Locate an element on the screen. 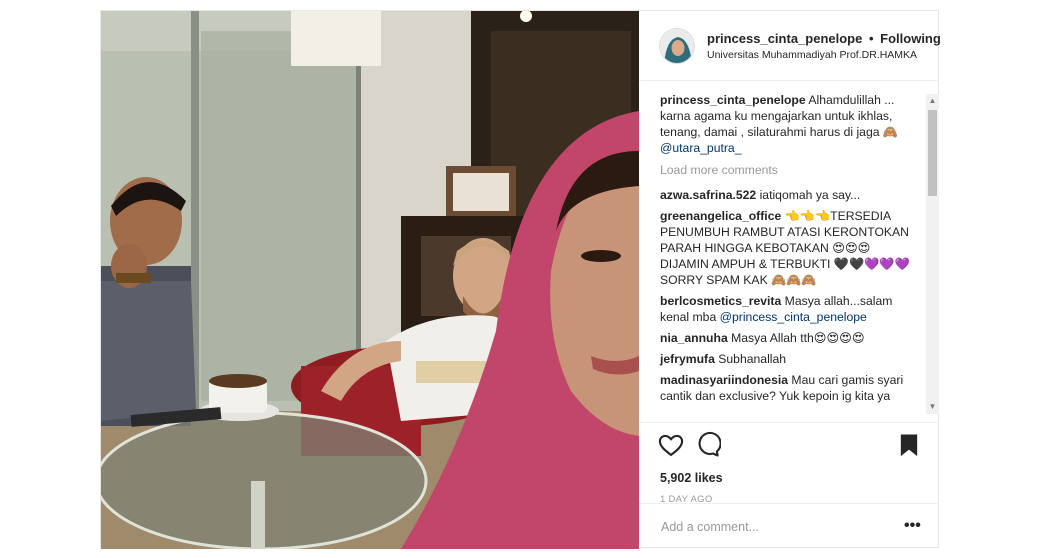 This screenshot has width=1054, height=558. following-button: Following is located at coordinates (910, 38).